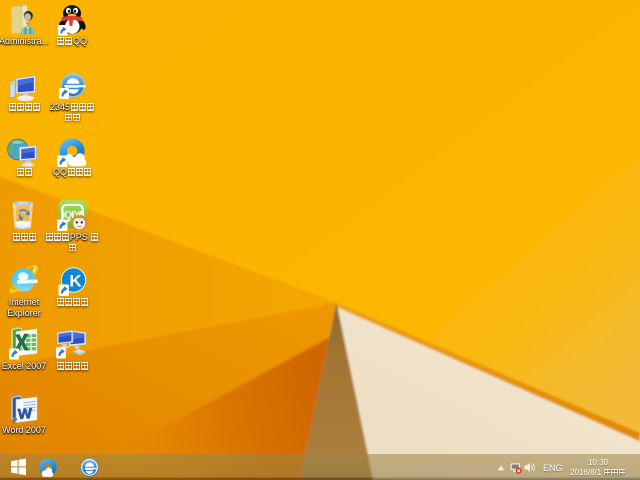  What do you see at coordinates (75, 281) in the screenshot?
I see `svg-text: K` at bounding box center [75, 281].